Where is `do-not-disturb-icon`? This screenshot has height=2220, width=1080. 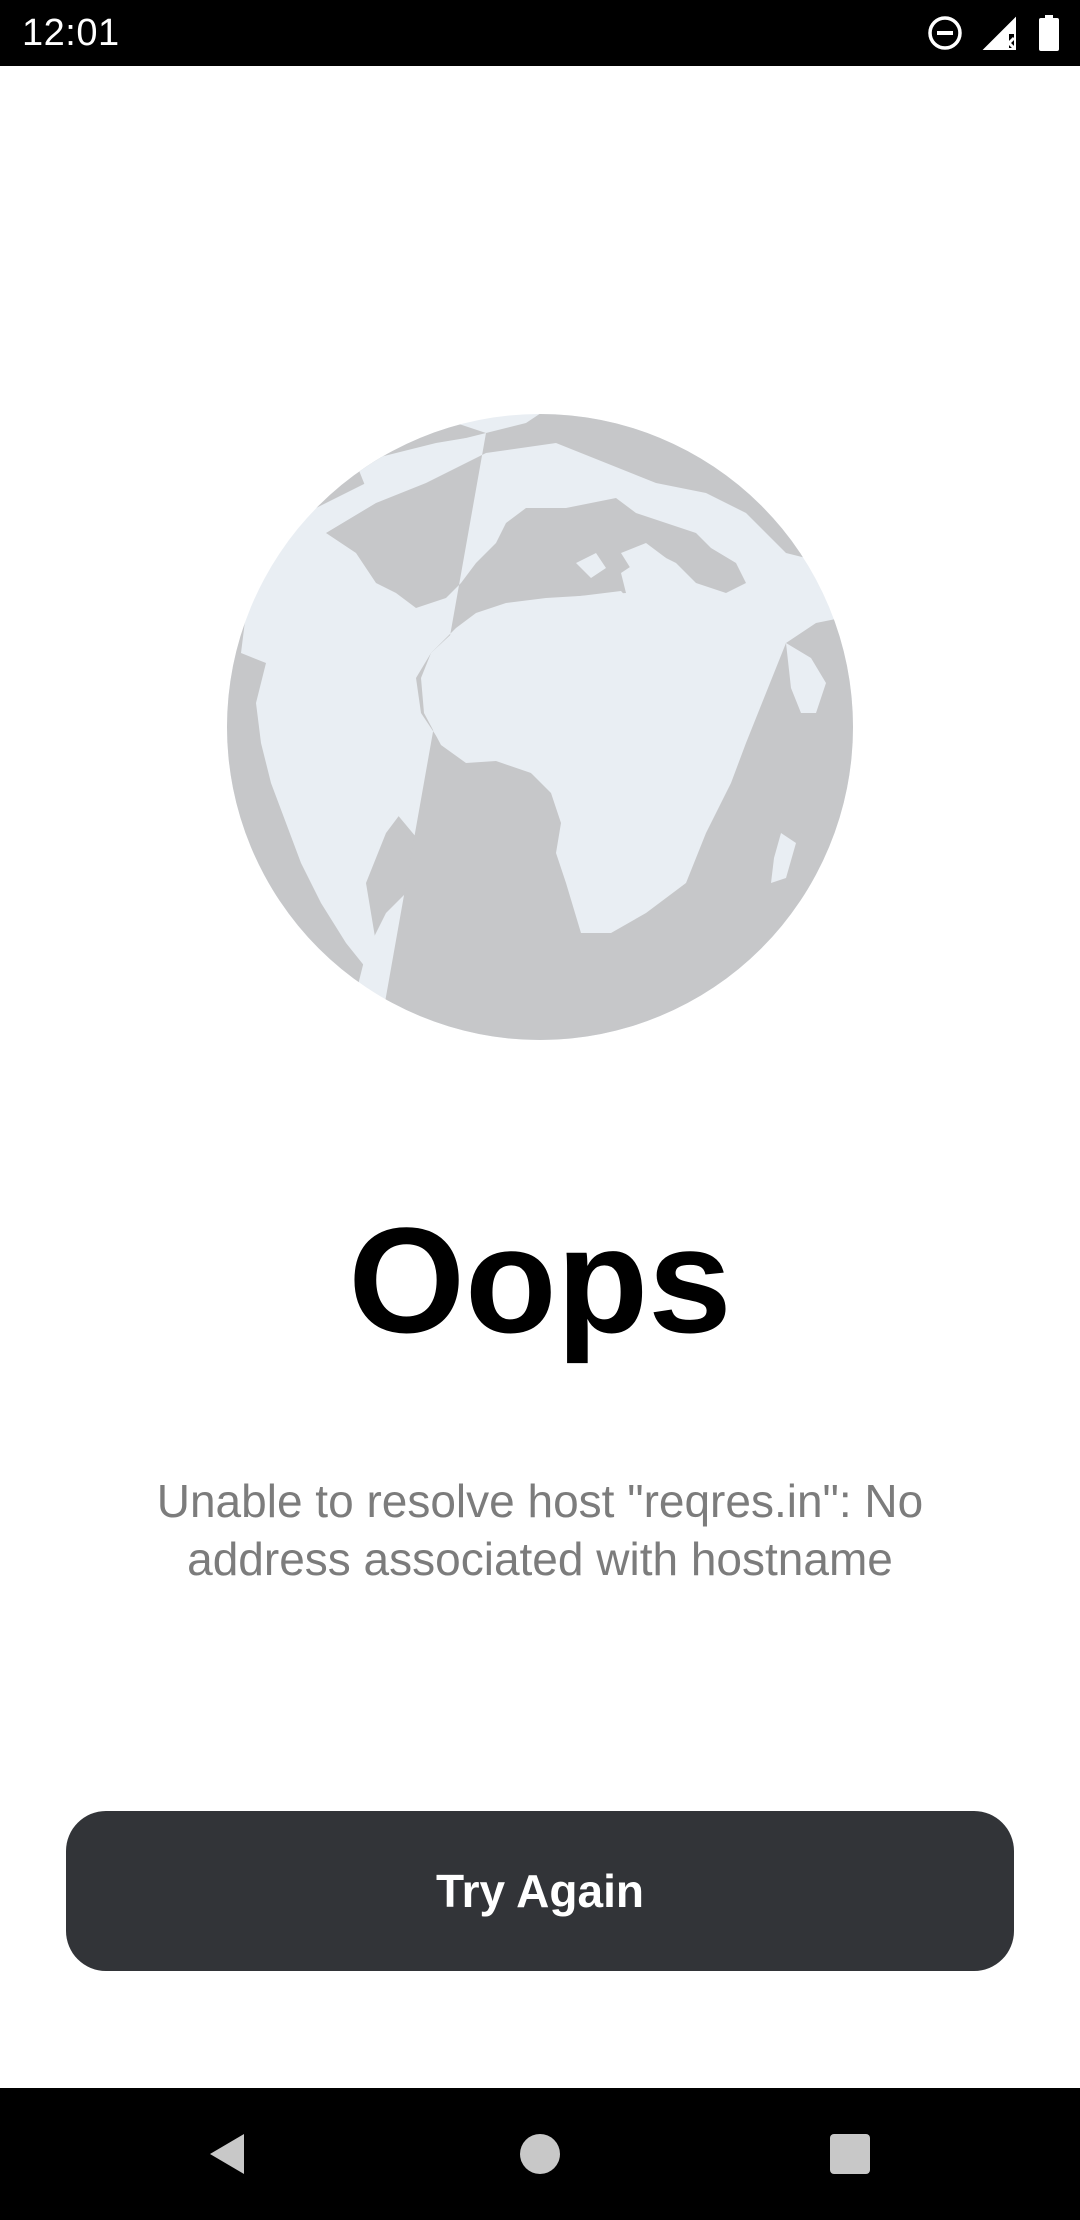
do-not-disturb-icon is located at coordinates (945, 33).